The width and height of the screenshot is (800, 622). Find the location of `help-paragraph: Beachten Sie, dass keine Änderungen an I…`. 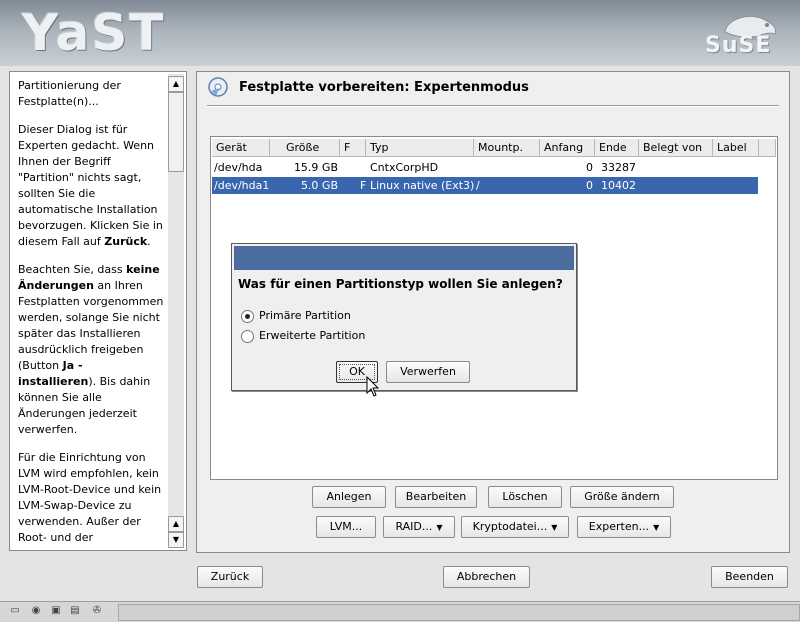

help-paragraph: Beachten Sie, dass keine Änderungen an I… is located at coordinates (91, 349).